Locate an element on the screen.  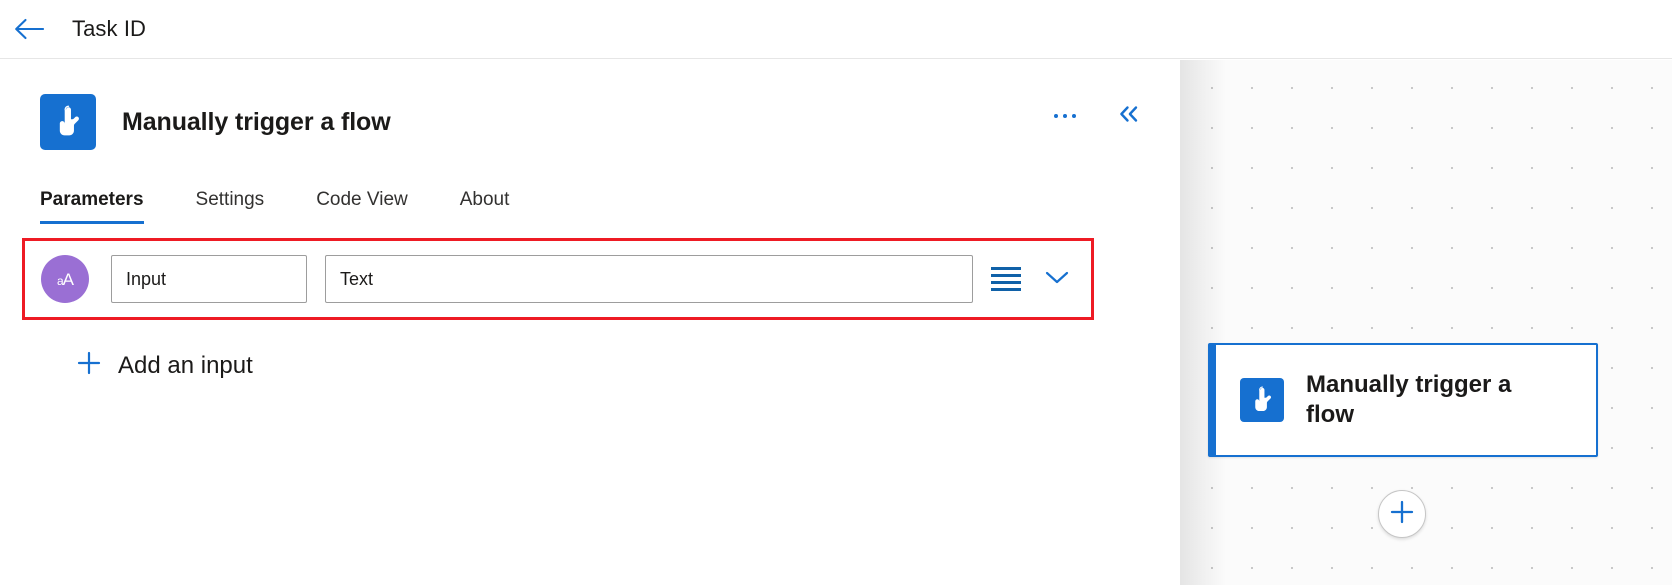
collapse-panel-button is located at coordinates (1129, 116).